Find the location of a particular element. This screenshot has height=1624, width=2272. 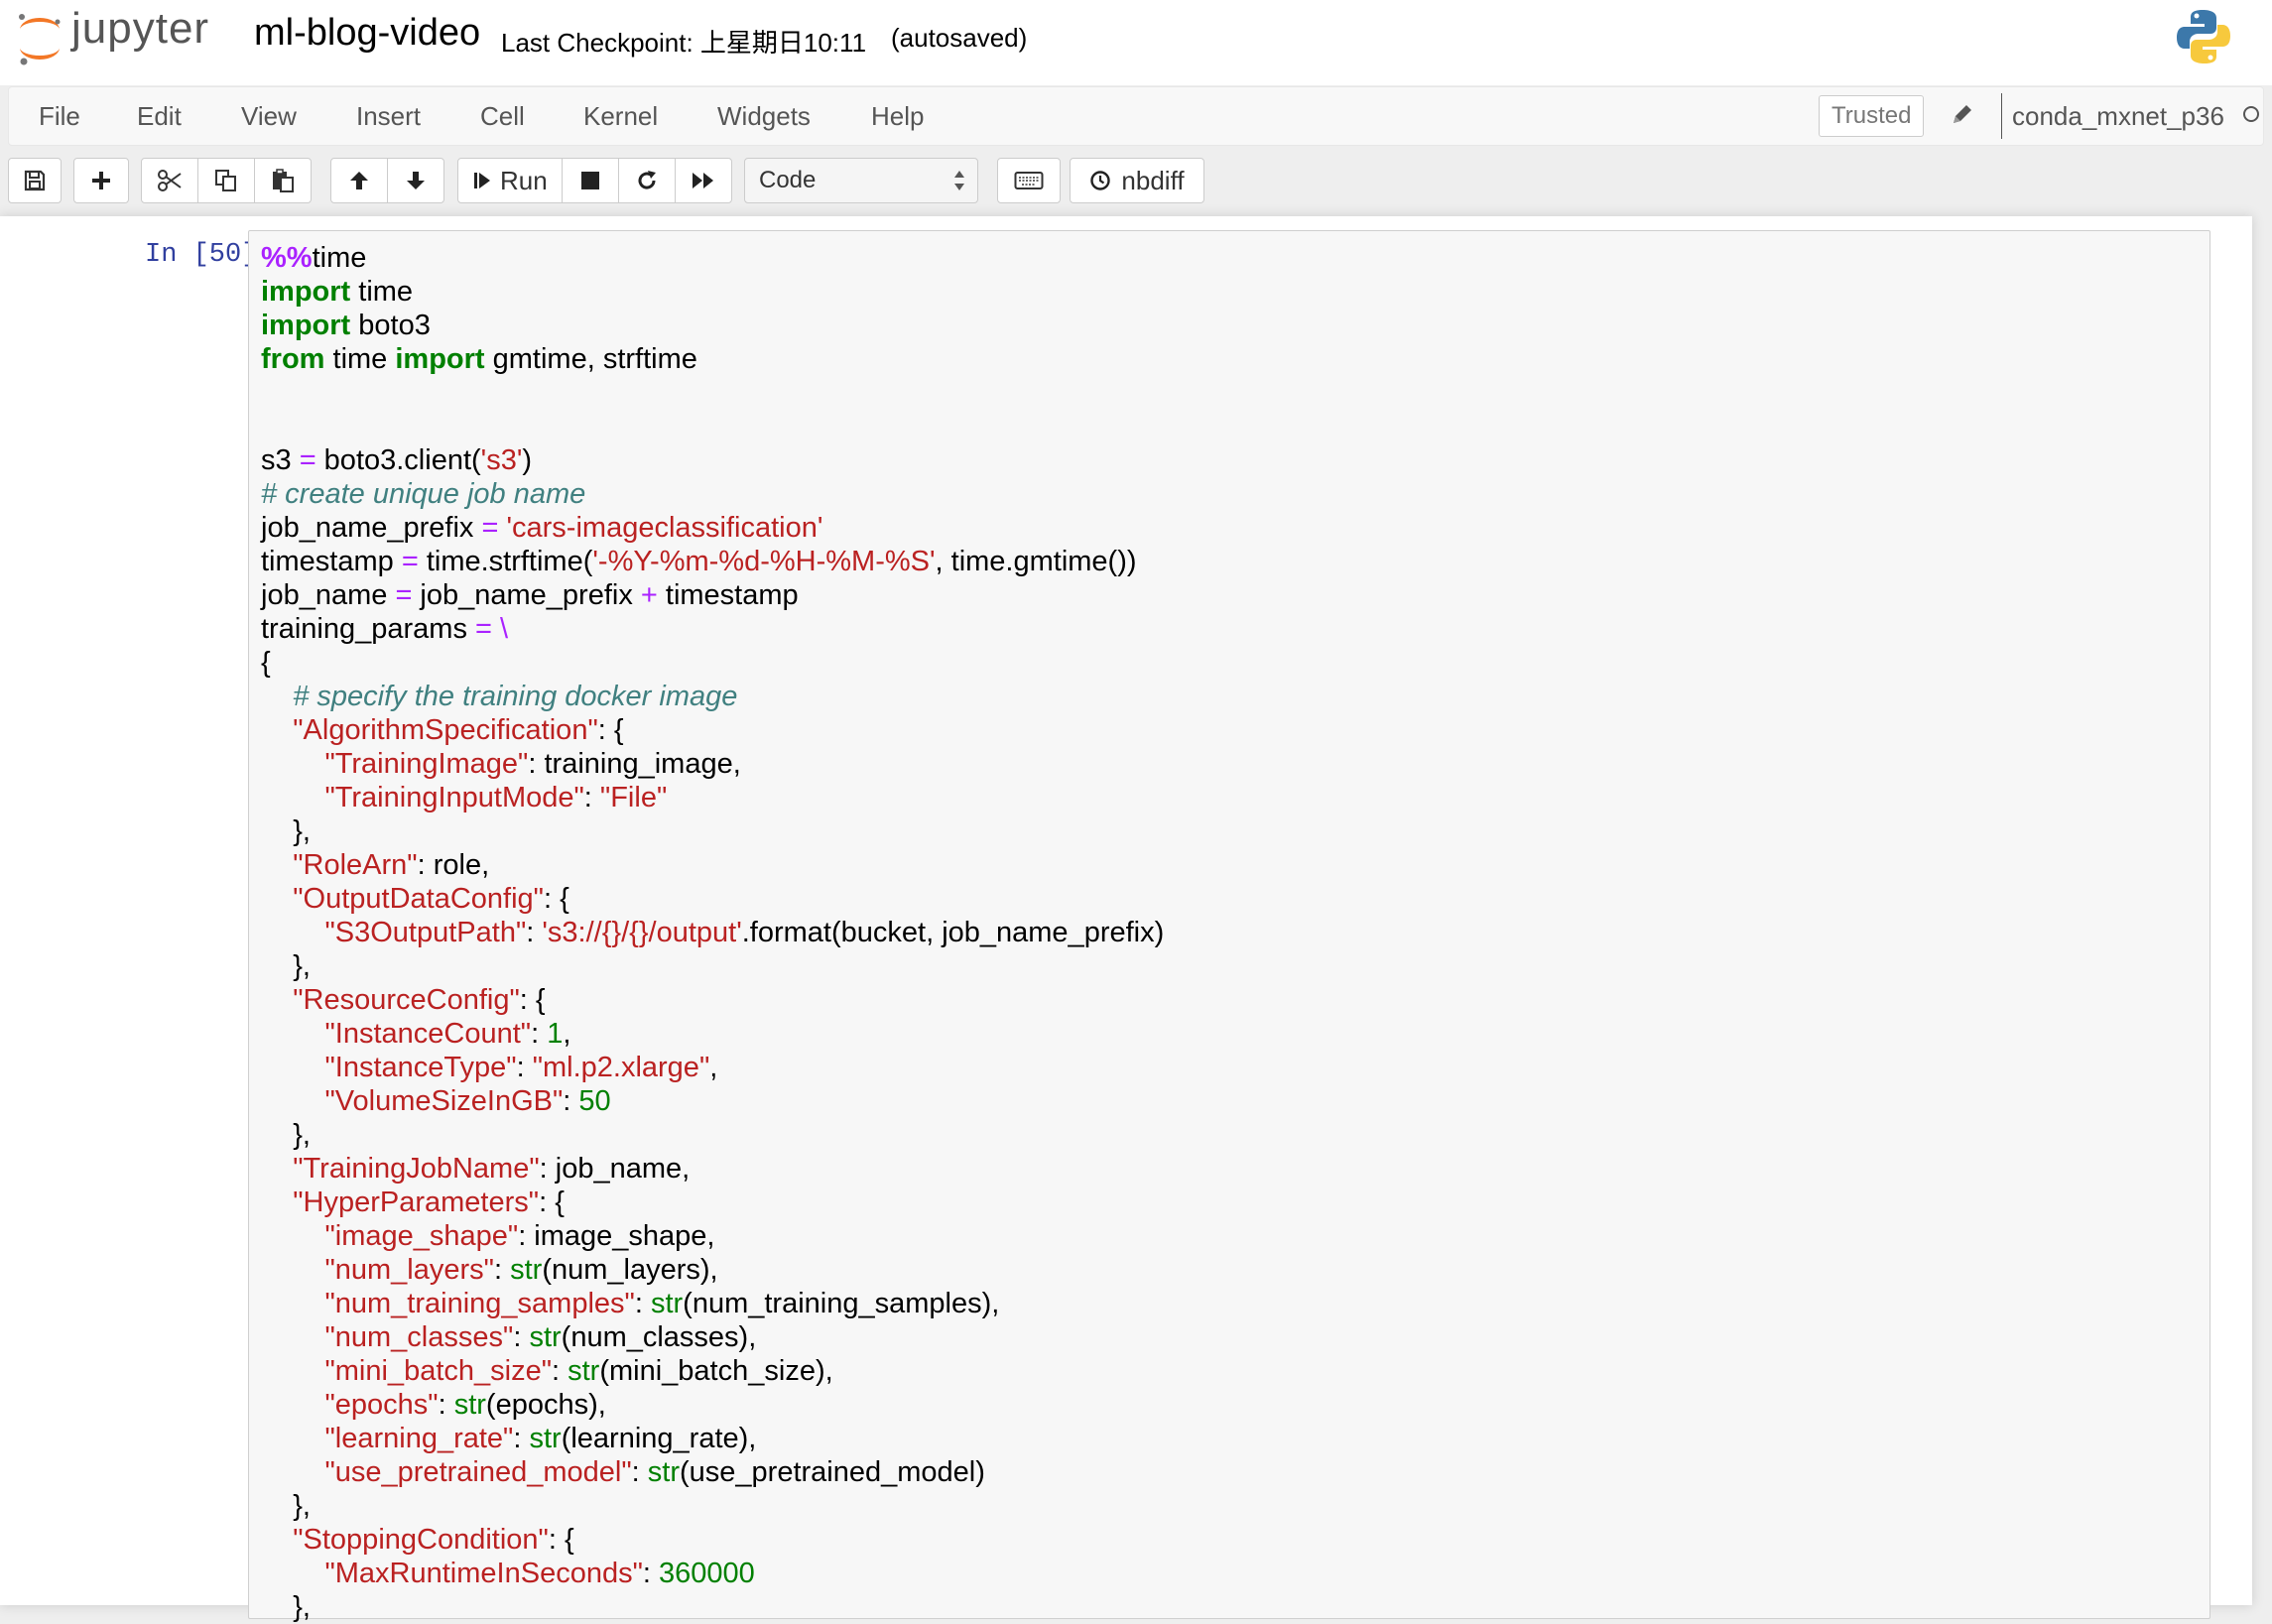

menu-insert: Insert is located at coordinates (388, 116).